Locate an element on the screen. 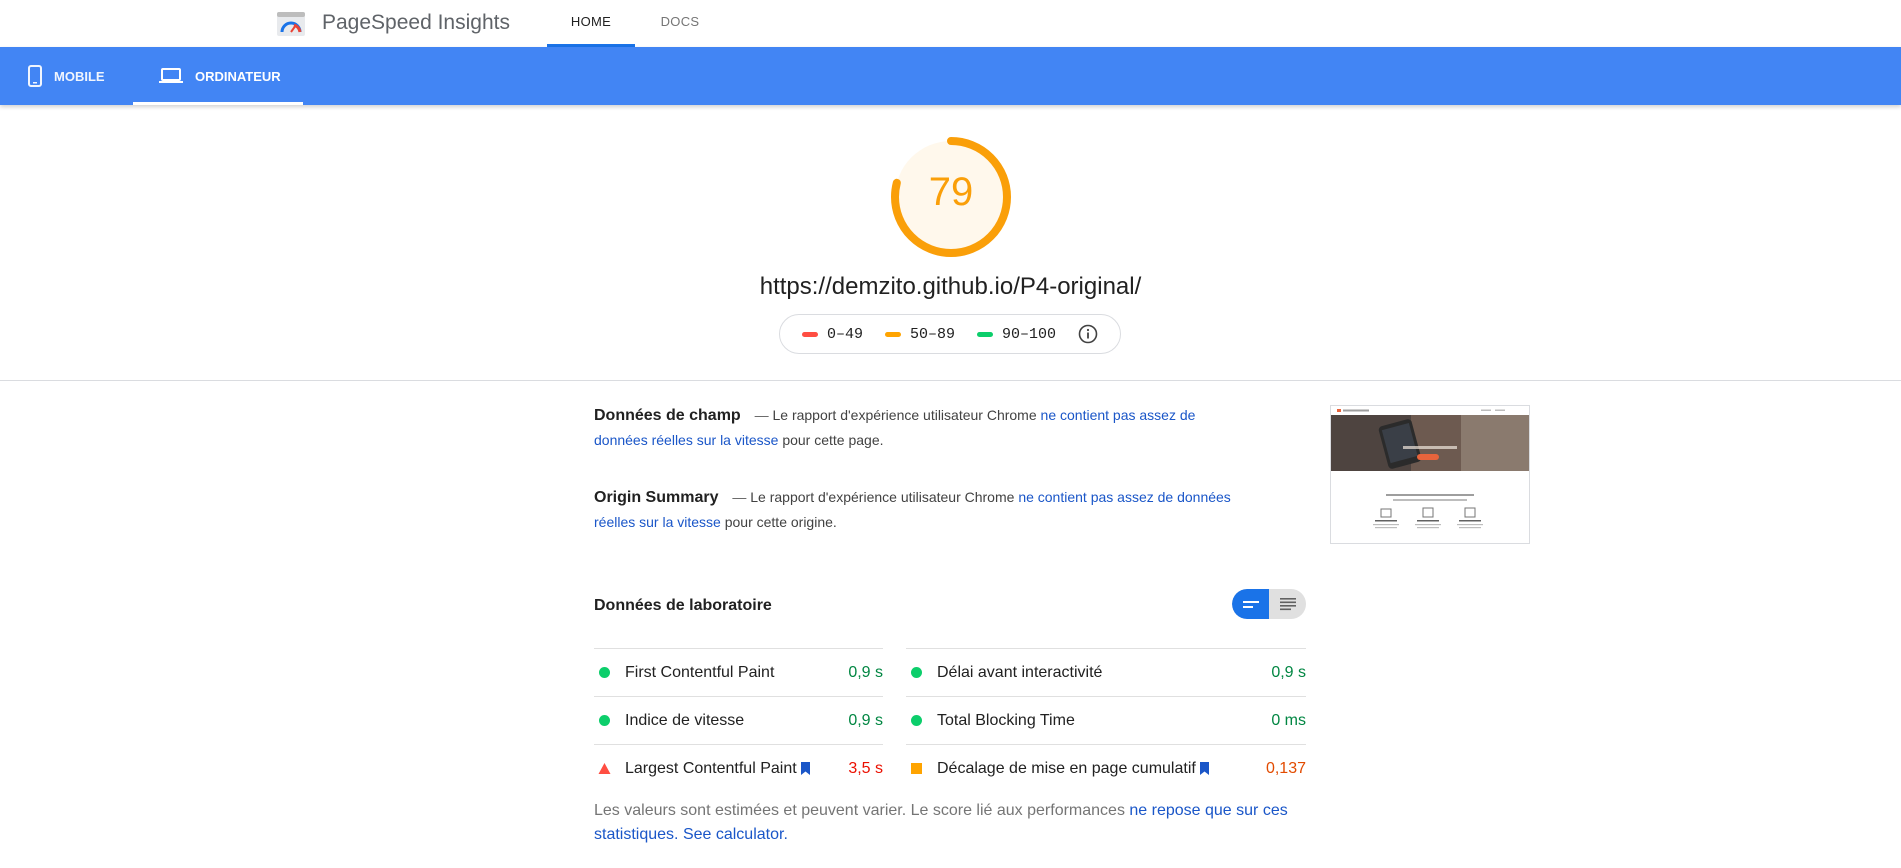 The height and width of the screenshot is (868, 1901). metric-row: Largest Contentful Paint 3,5 s is located at coordinates (738, 768).